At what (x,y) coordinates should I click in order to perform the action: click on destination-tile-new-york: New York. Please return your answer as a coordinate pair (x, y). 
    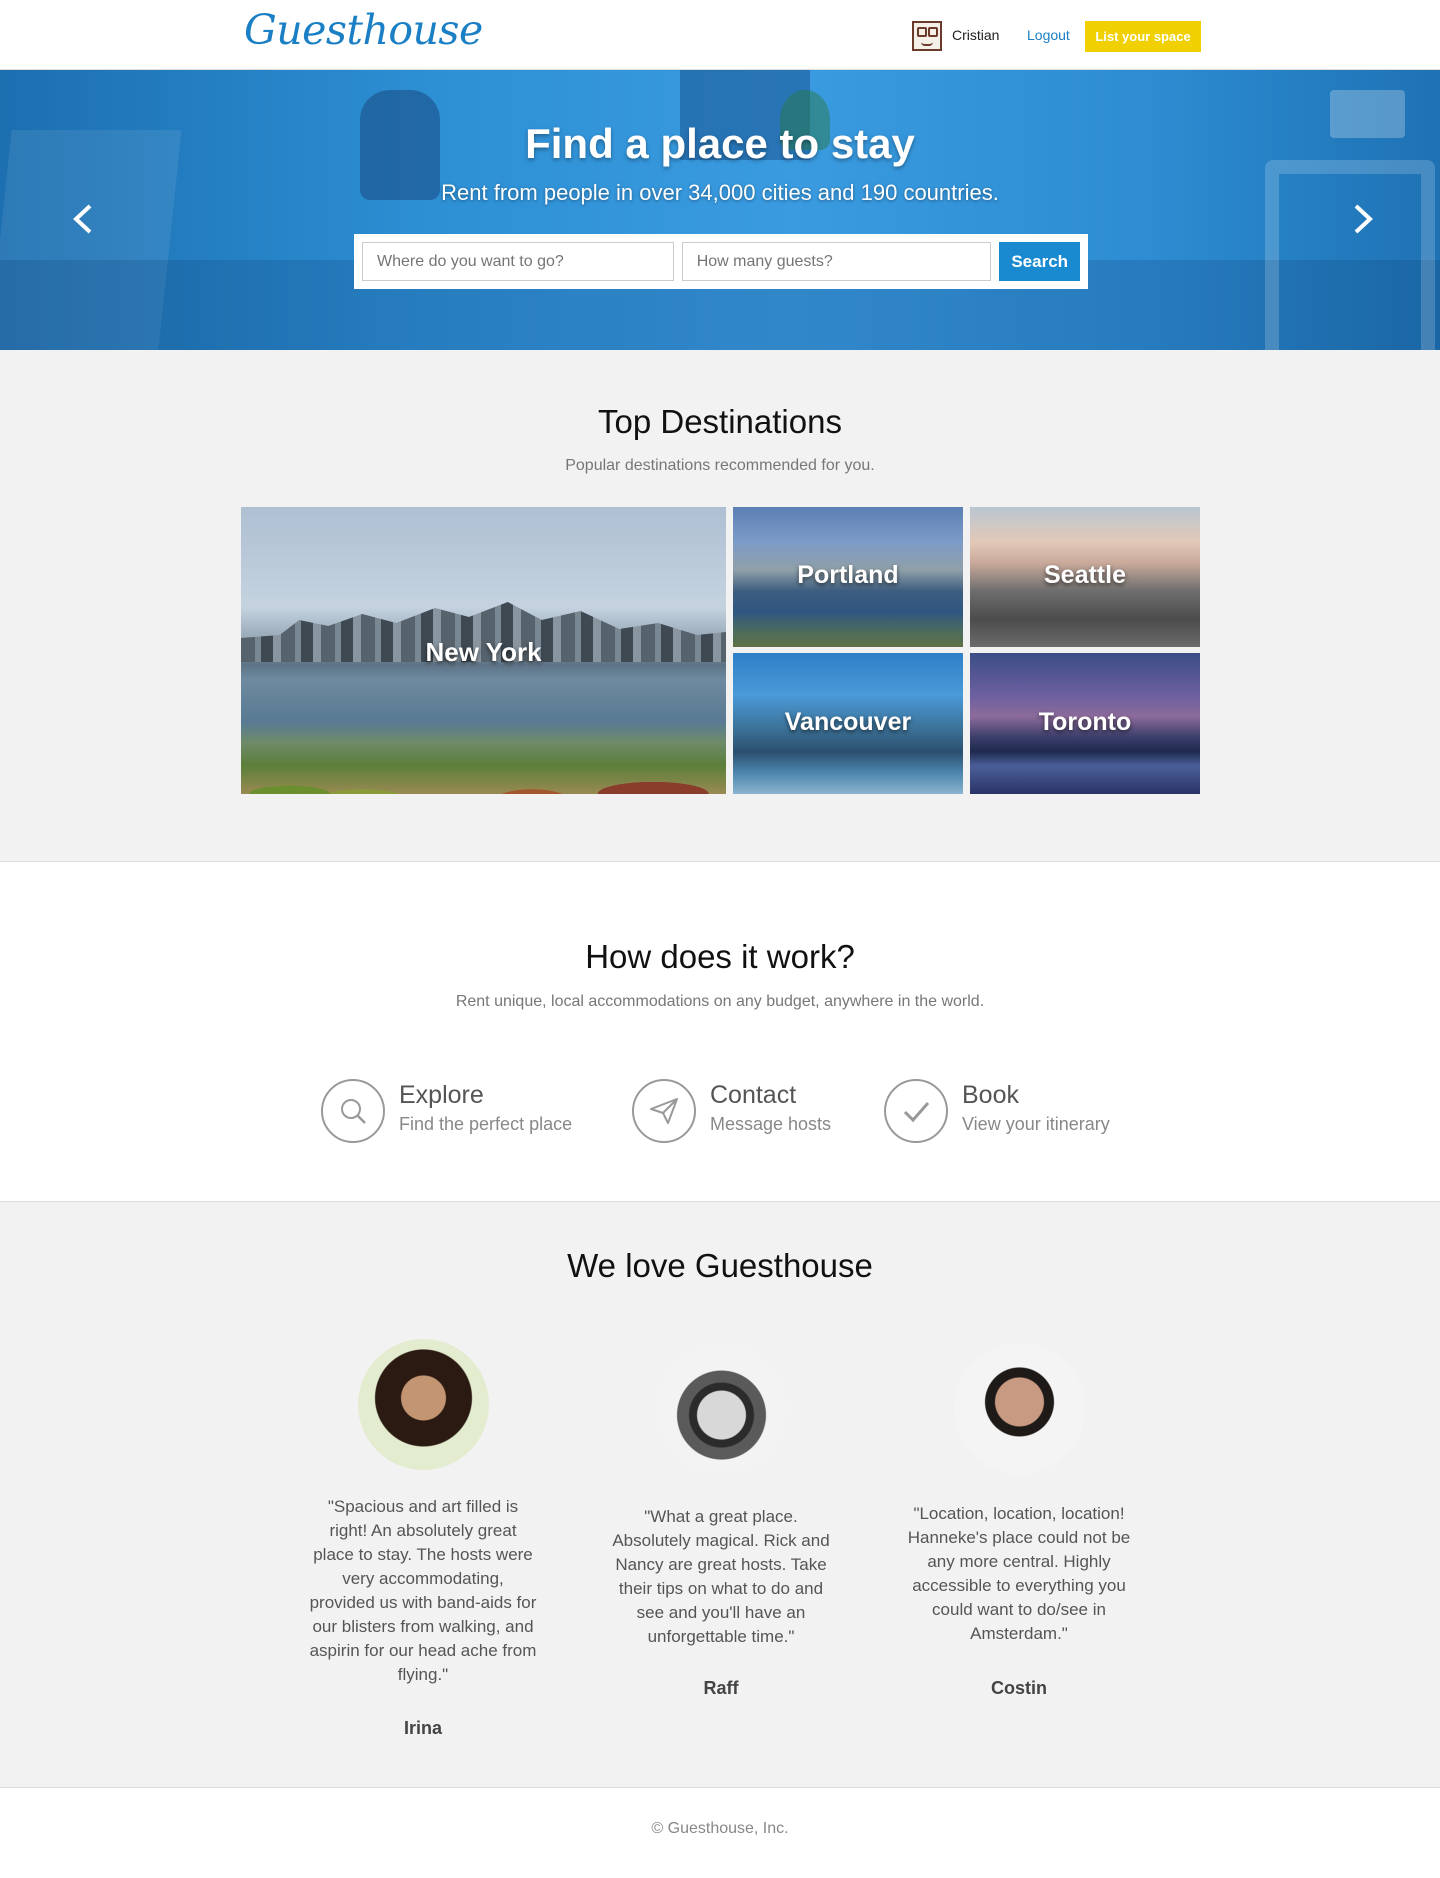
    Looking at the image, I should click on (483, 650).